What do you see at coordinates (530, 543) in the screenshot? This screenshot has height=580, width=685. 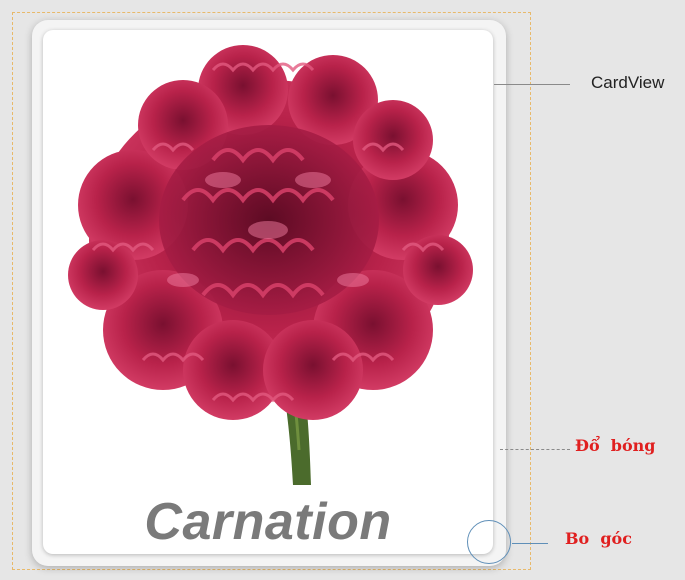 I see `corner-leader-line` at bounding box center [530, 543].